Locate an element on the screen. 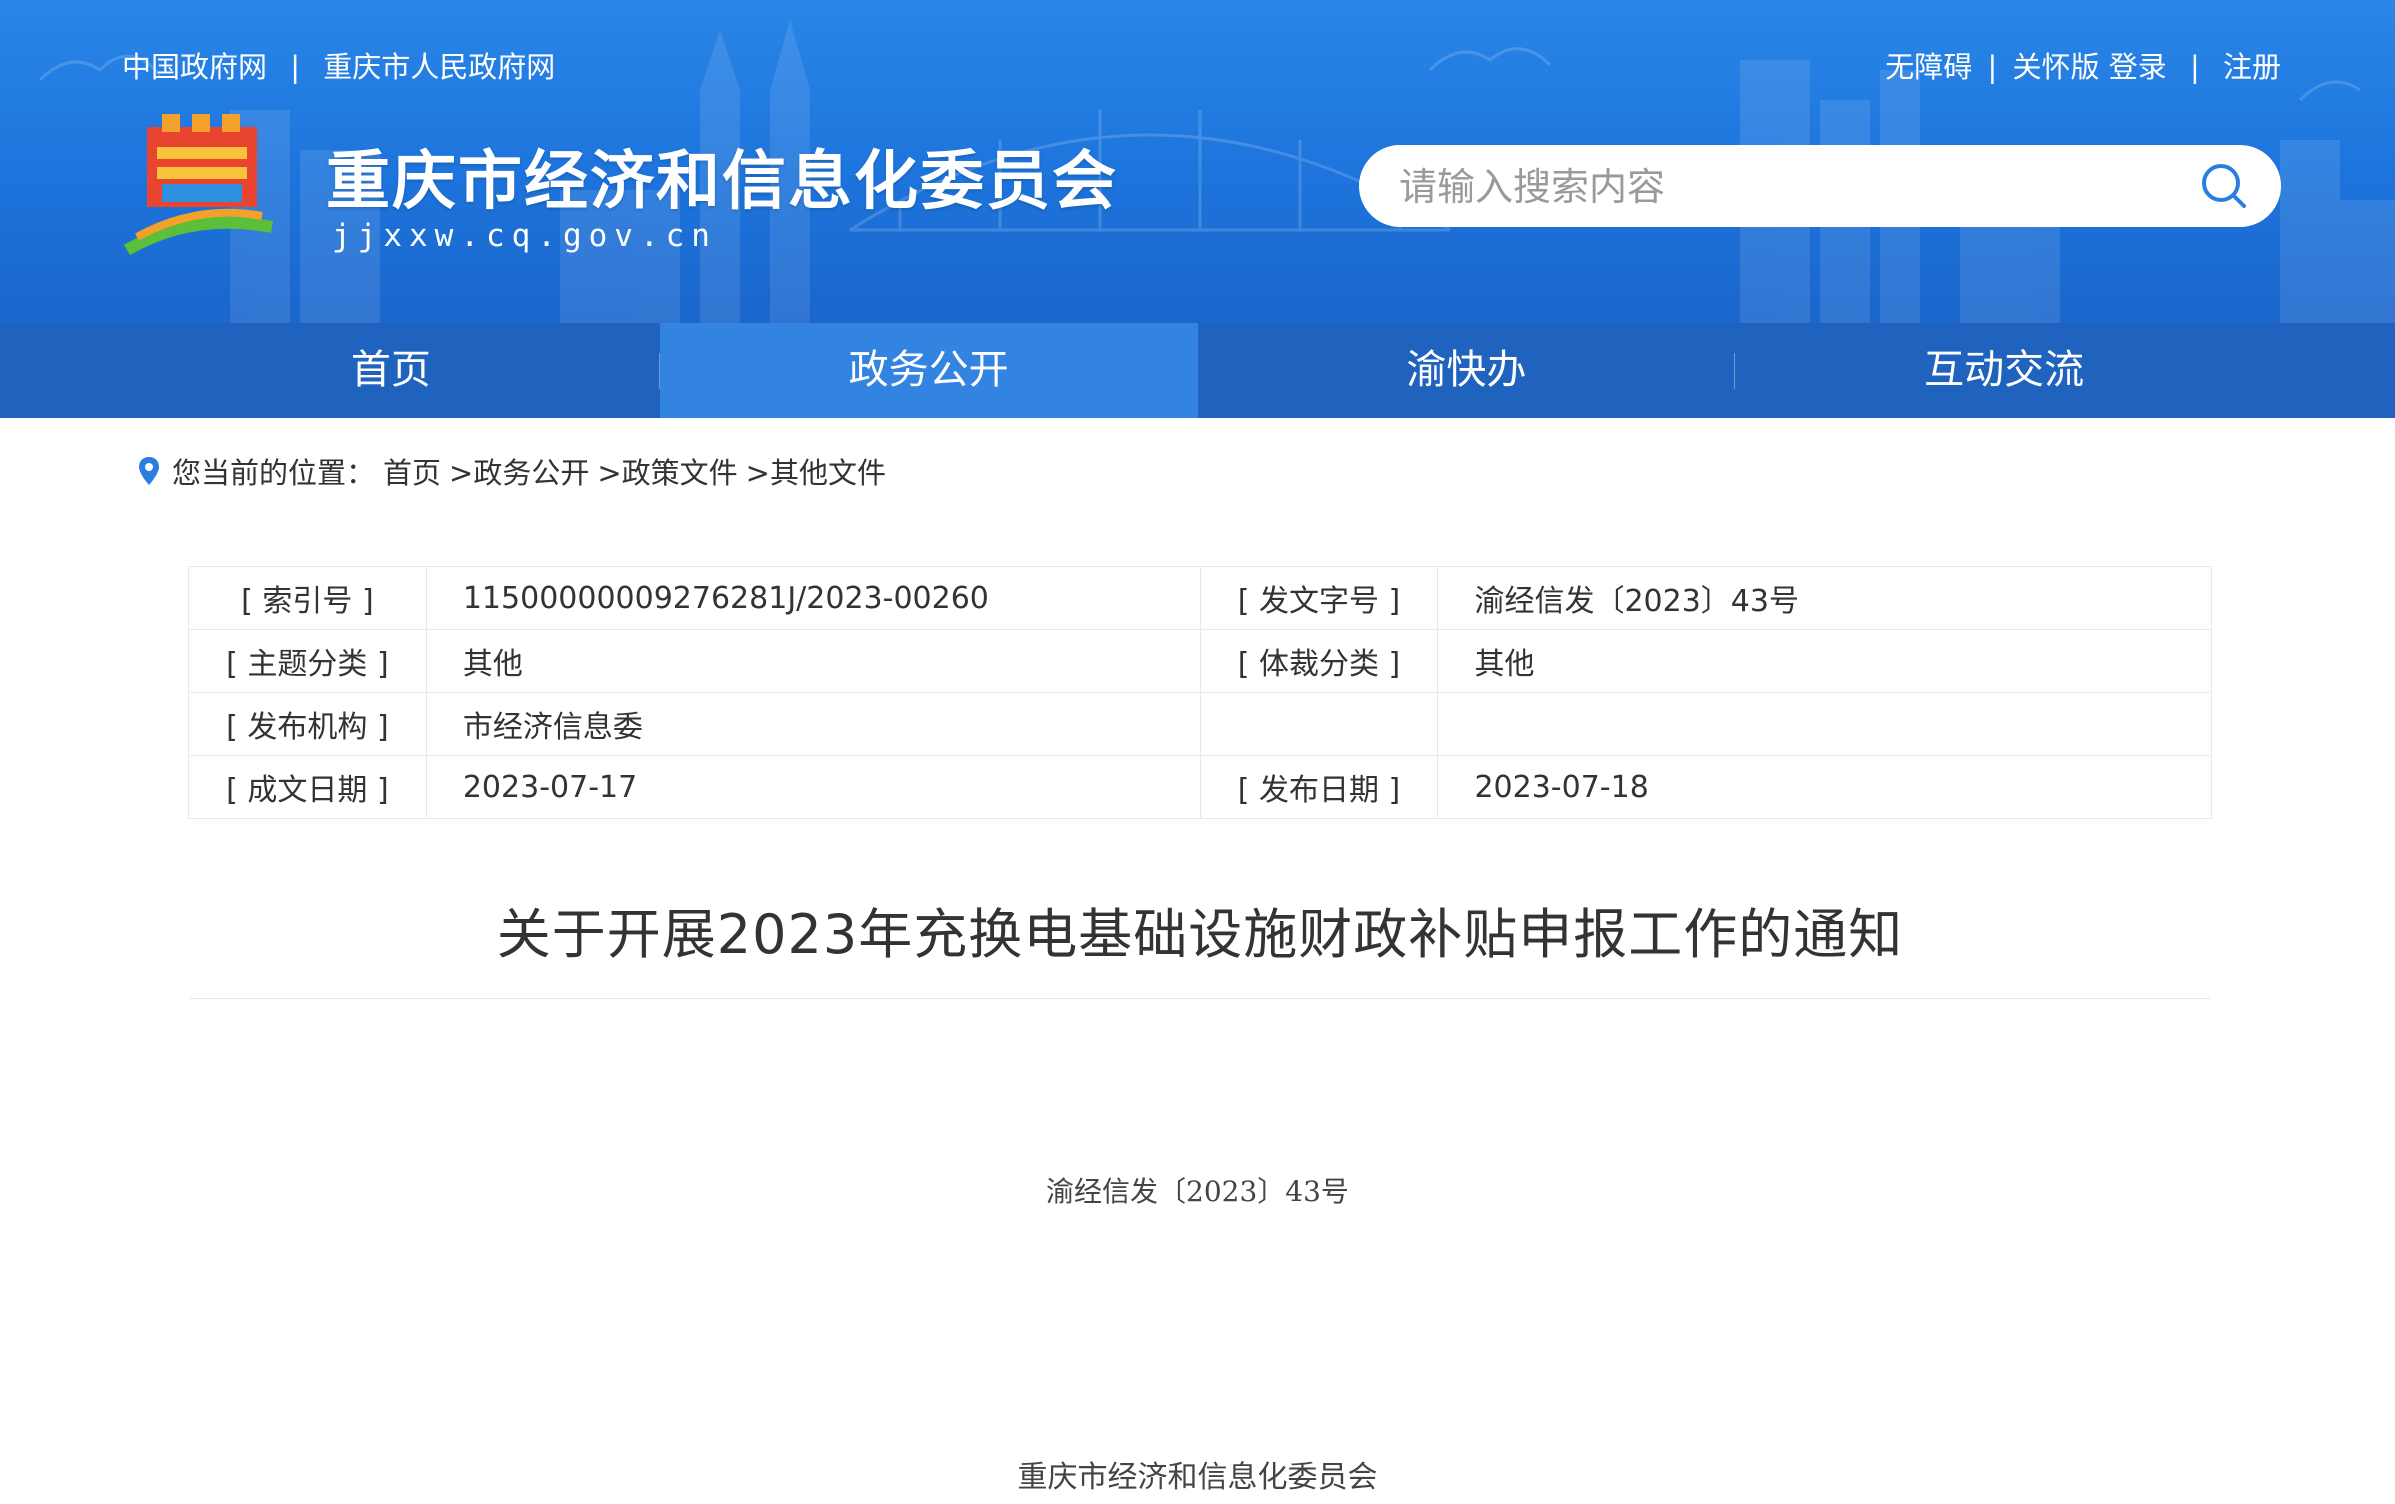 The image size is (2395, 1504). meta-value: 11500000009276281J/2023-00260 is located at coordinates (813, 598).